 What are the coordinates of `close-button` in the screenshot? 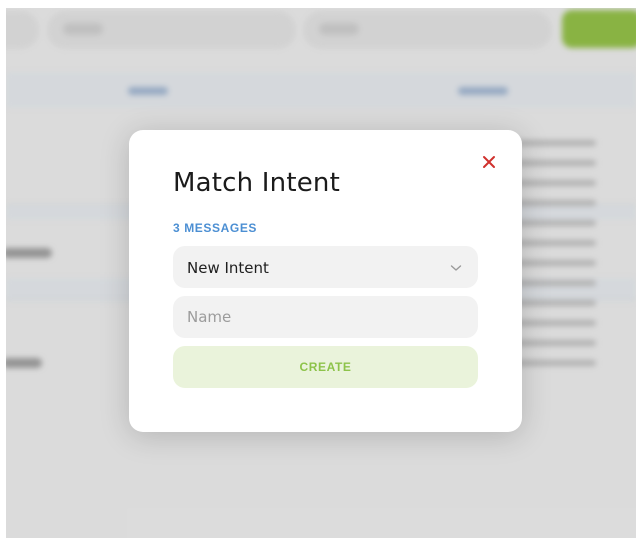 It's located at (489, 162).